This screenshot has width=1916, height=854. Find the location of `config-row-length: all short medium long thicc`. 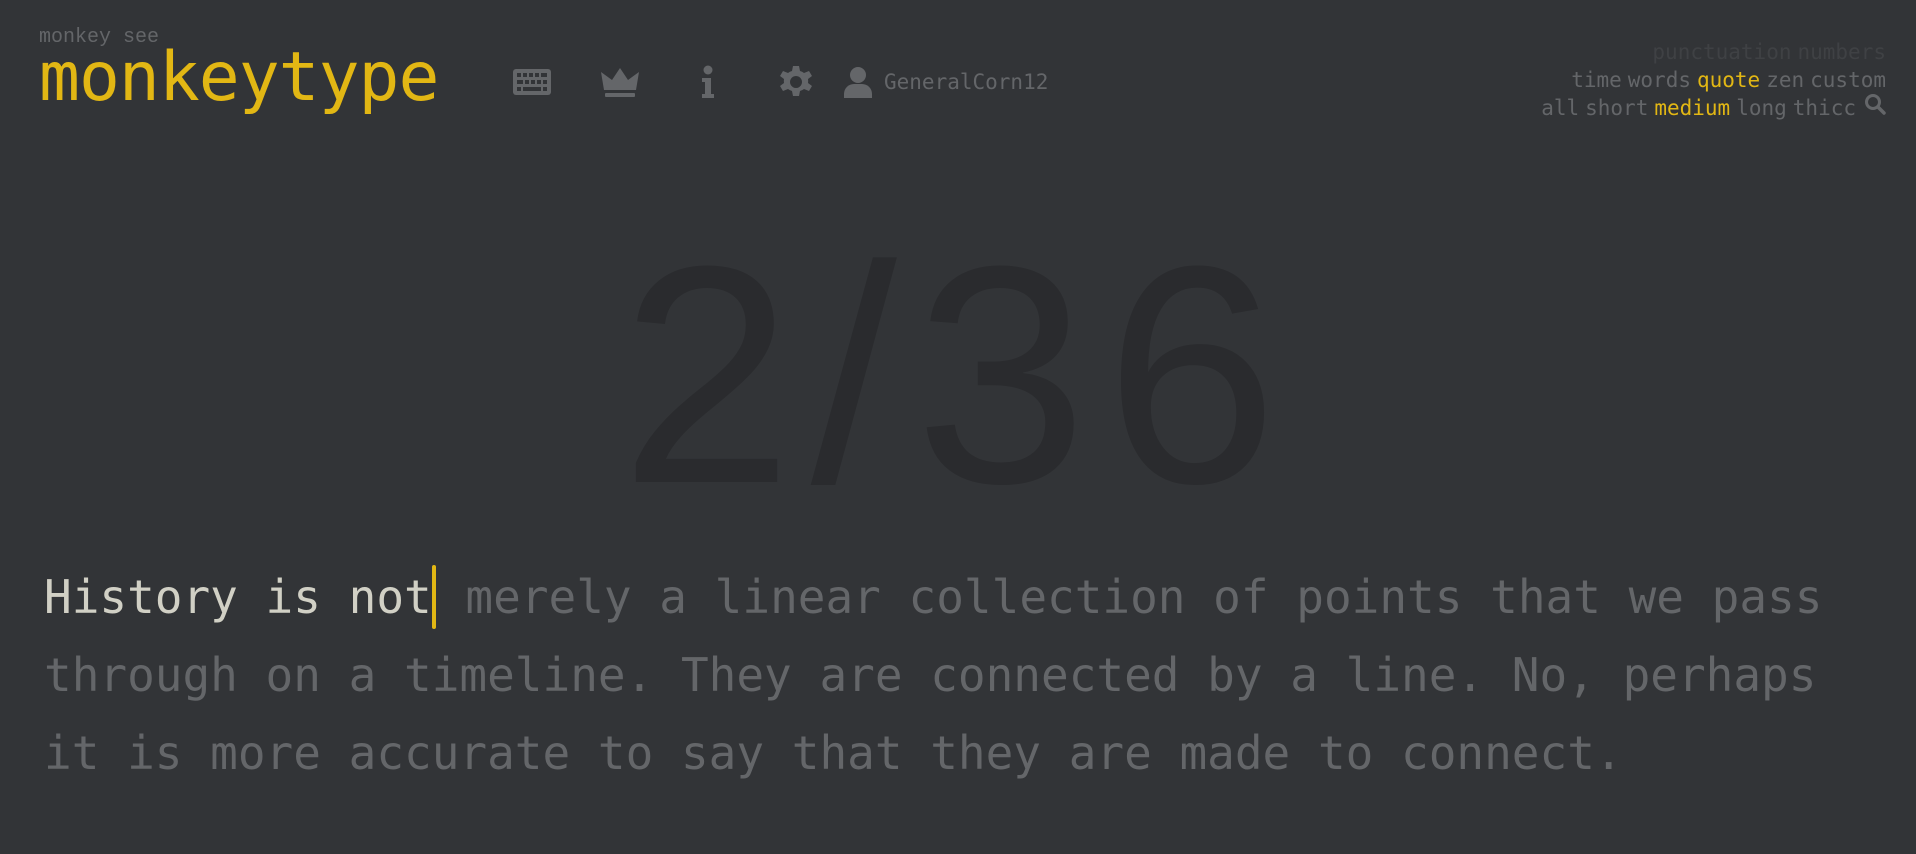

config-row-length: all short medium long thicc is located at coordinates (1710, 107).